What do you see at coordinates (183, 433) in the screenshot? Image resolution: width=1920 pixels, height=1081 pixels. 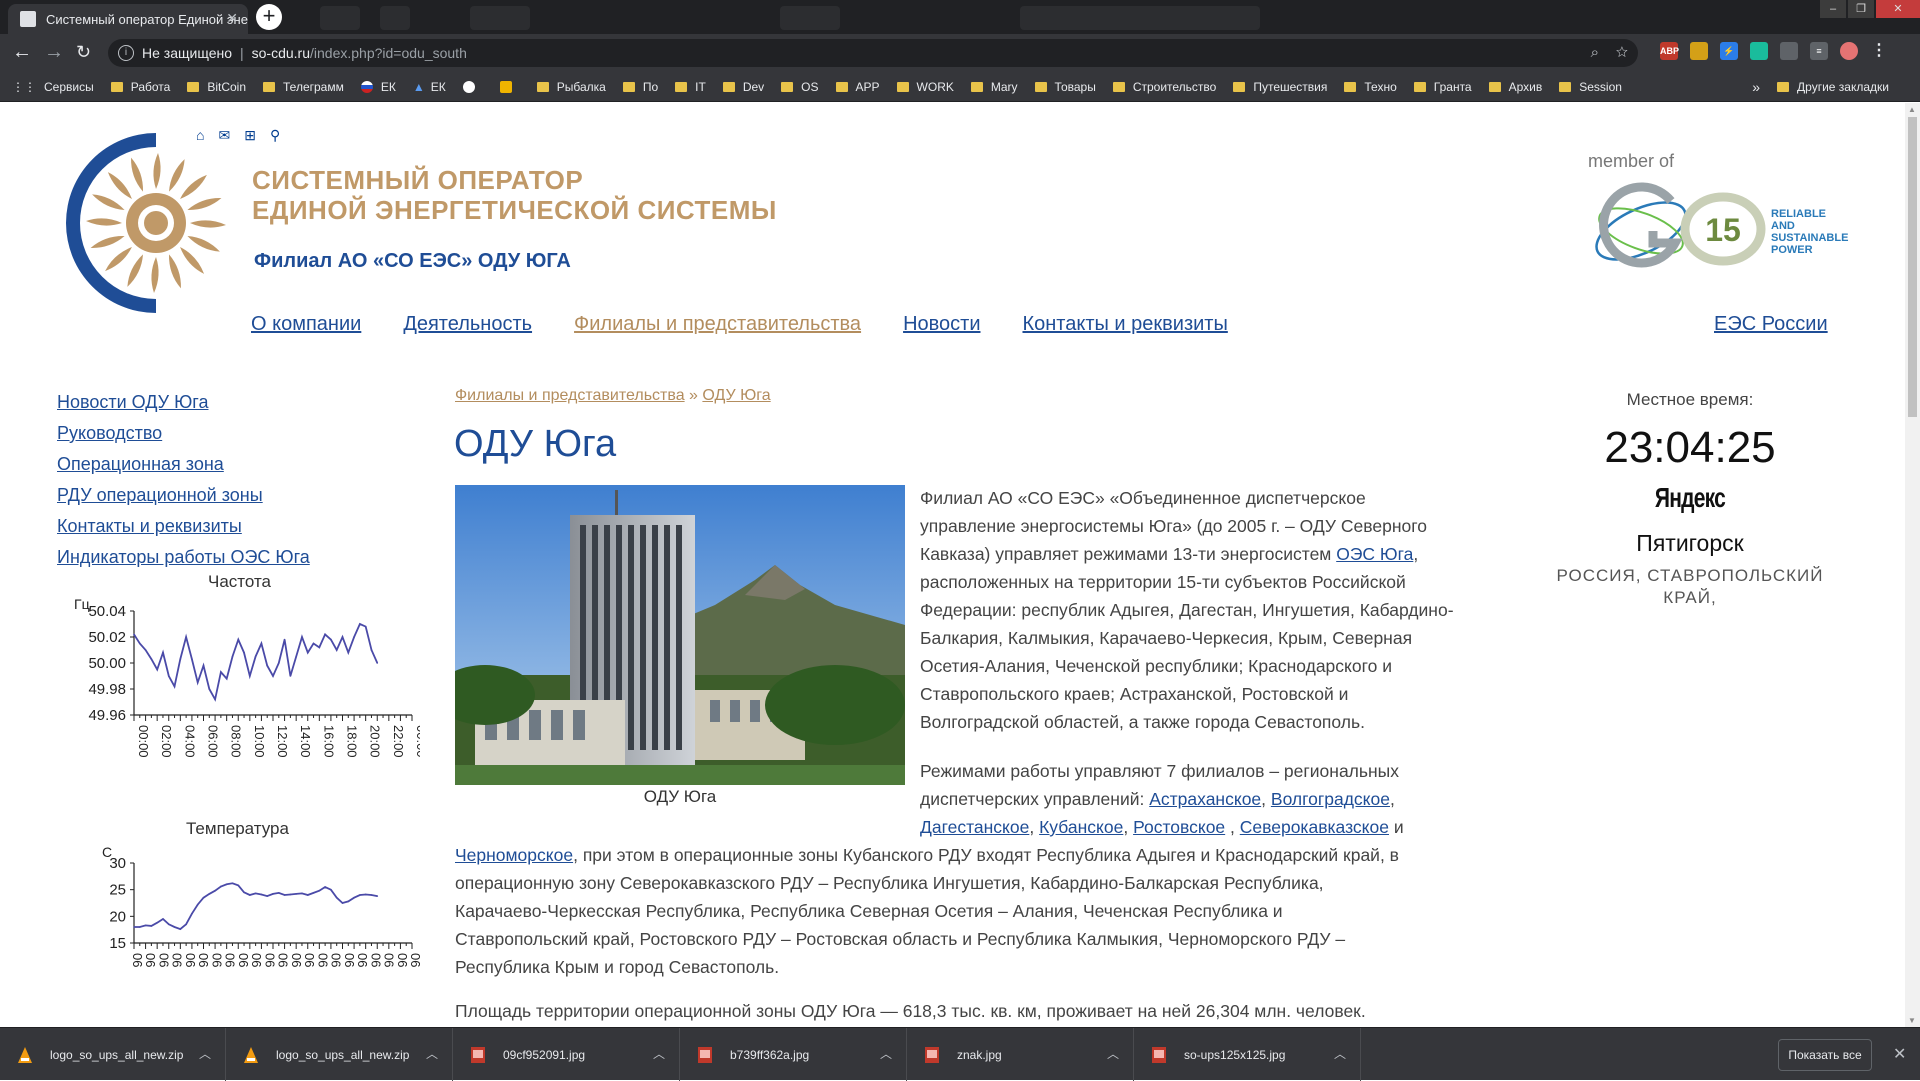 I see `sidebar-item-management: Руководство` at bounding box center [183, 433].